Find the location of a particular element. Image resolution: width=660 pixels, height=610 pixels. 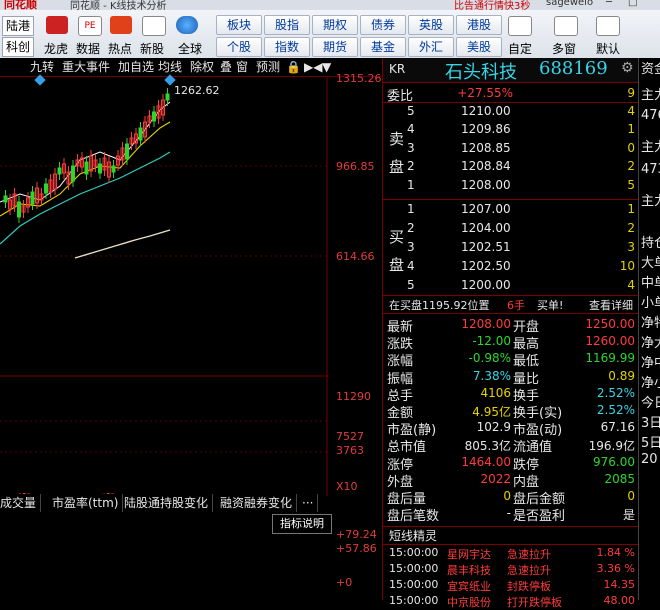

stat-value: 0 is located at coordinates (602, 496).